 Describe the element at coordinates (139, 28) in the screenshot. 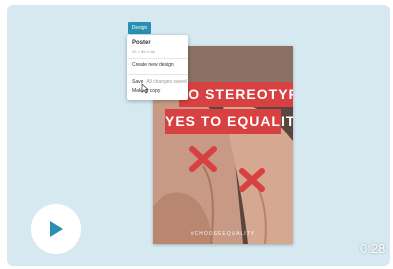

I see `design-tag: Design` at that location.